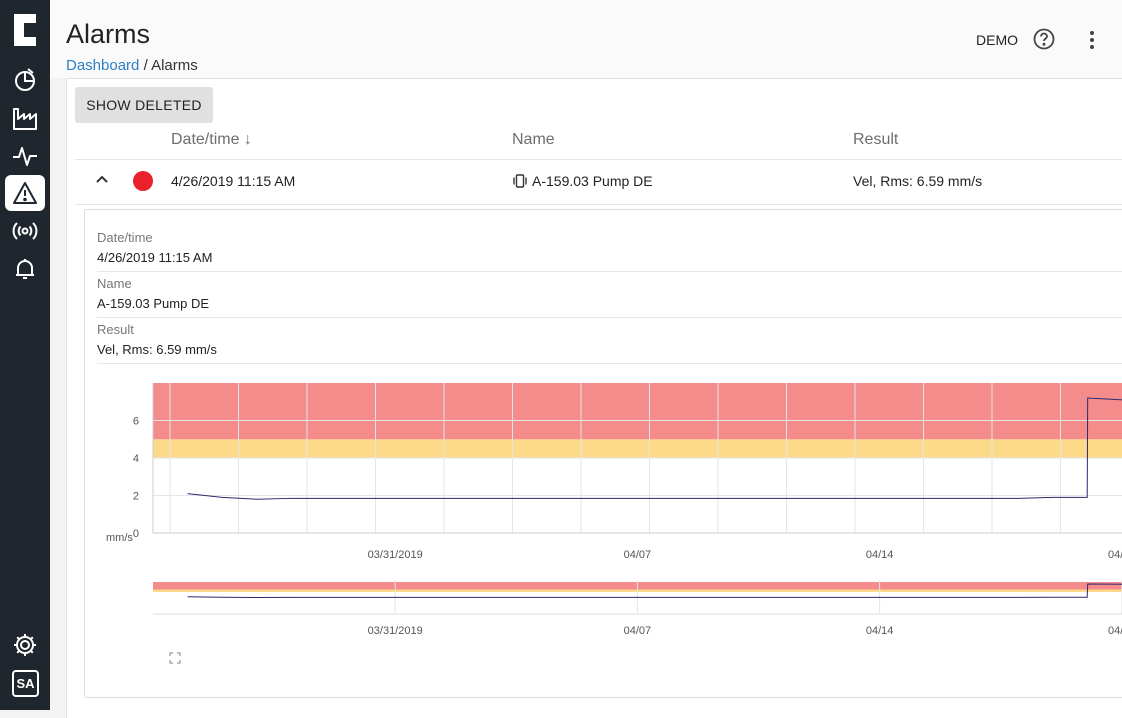  I want to click on y-tick-label: 0, so click(136, 534).